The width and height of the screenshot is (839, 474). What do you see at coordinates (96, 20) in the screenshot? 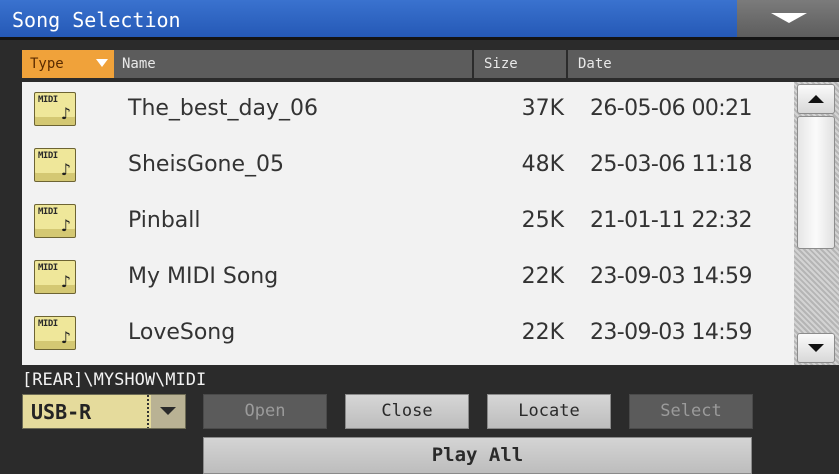
I see `window-title: Song Selection` at bounding box center [96, 20].